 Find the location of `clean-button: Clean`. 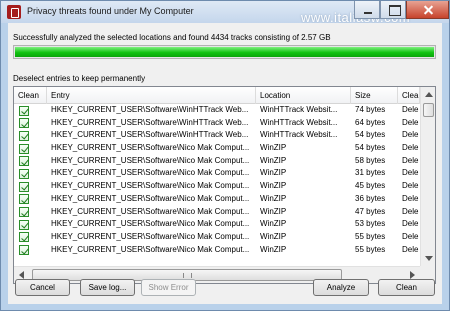

clean-button: Clean is located at coordinates (406, 287).